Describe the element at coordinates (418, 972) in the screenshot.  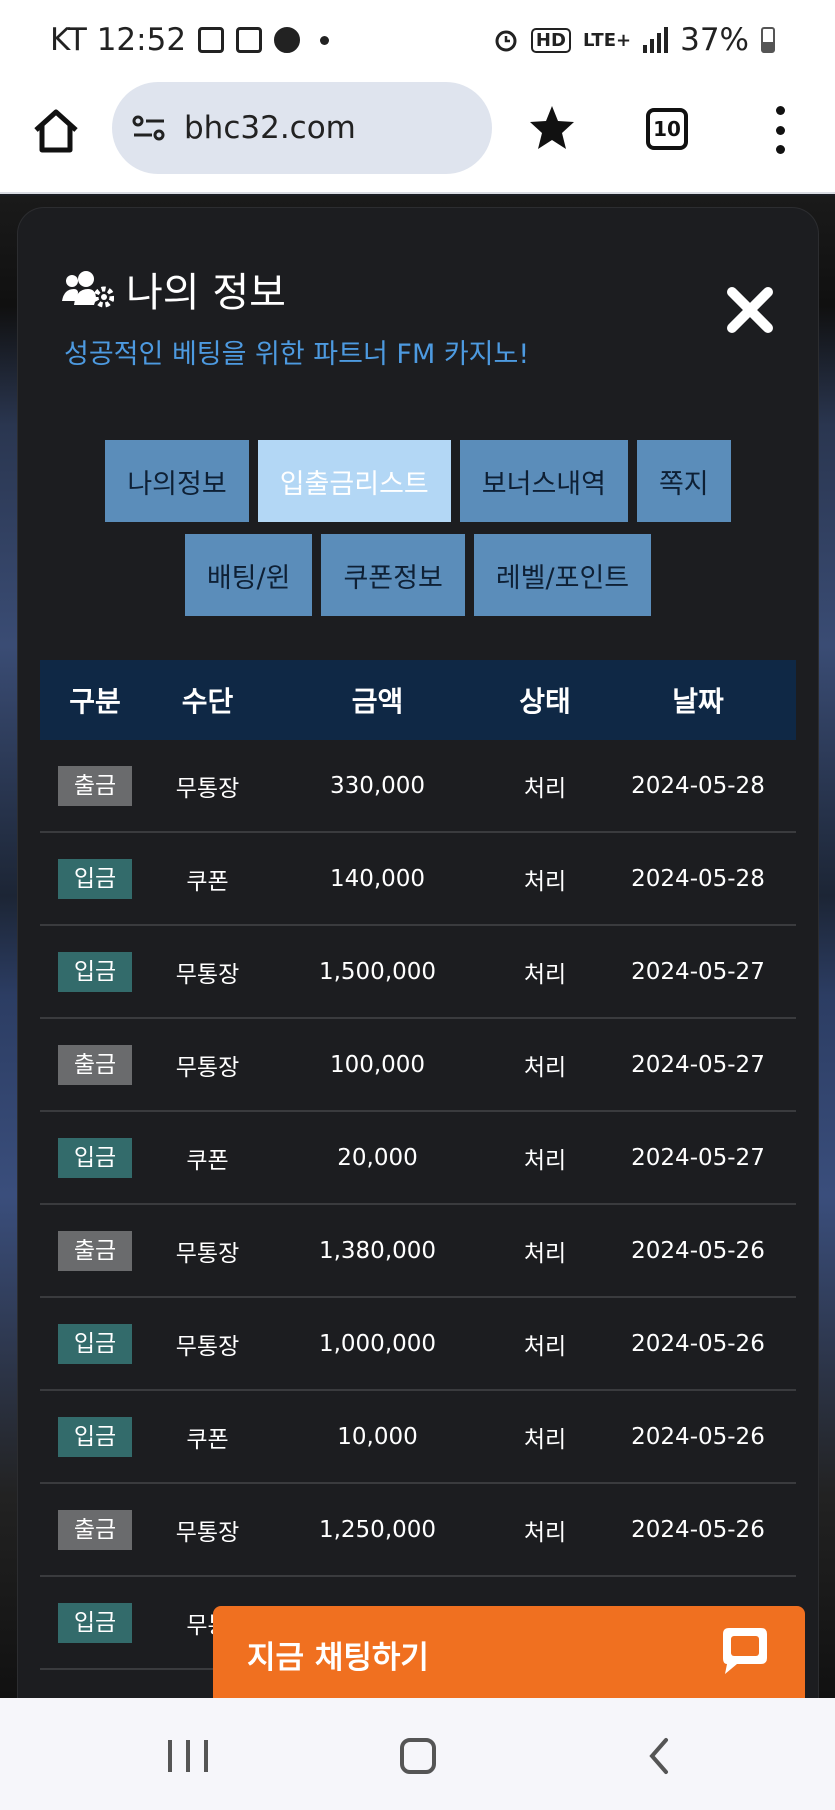
I see `table-row: 입금 무통장 1,500,000 처리 2024-05-27` at that location.